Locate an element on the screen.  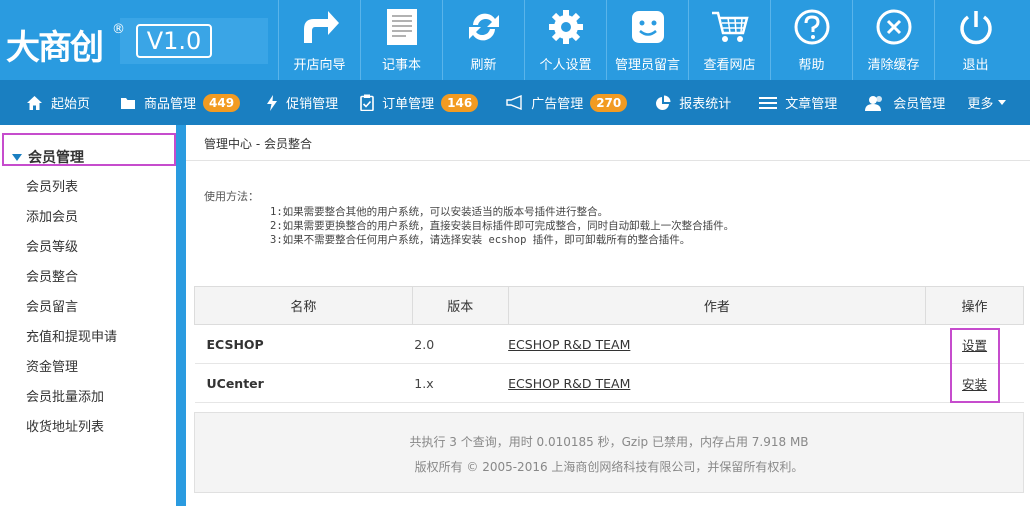
usage-line: 1:如果需要整合其他的用户系统，可以安装适当的版本号插件进行整合。 is located at coordinates (439, 212).